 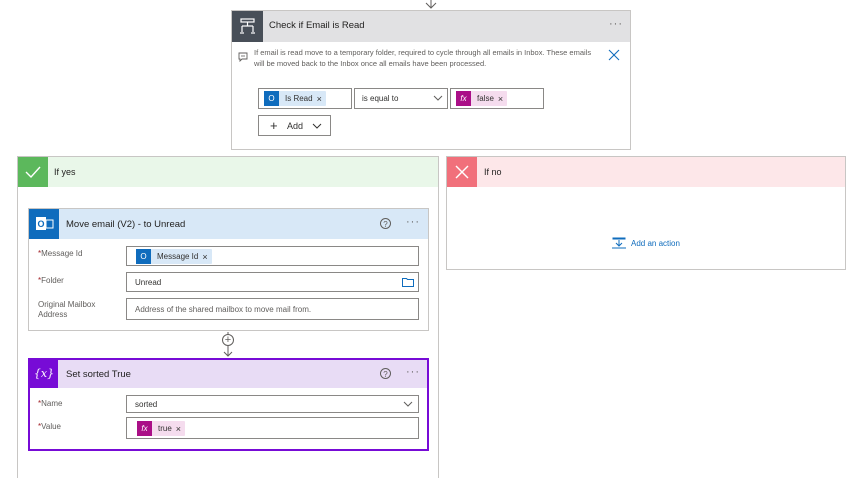 I want to click on condition-title: Check if Email is Read, so click(x=317, y=25).